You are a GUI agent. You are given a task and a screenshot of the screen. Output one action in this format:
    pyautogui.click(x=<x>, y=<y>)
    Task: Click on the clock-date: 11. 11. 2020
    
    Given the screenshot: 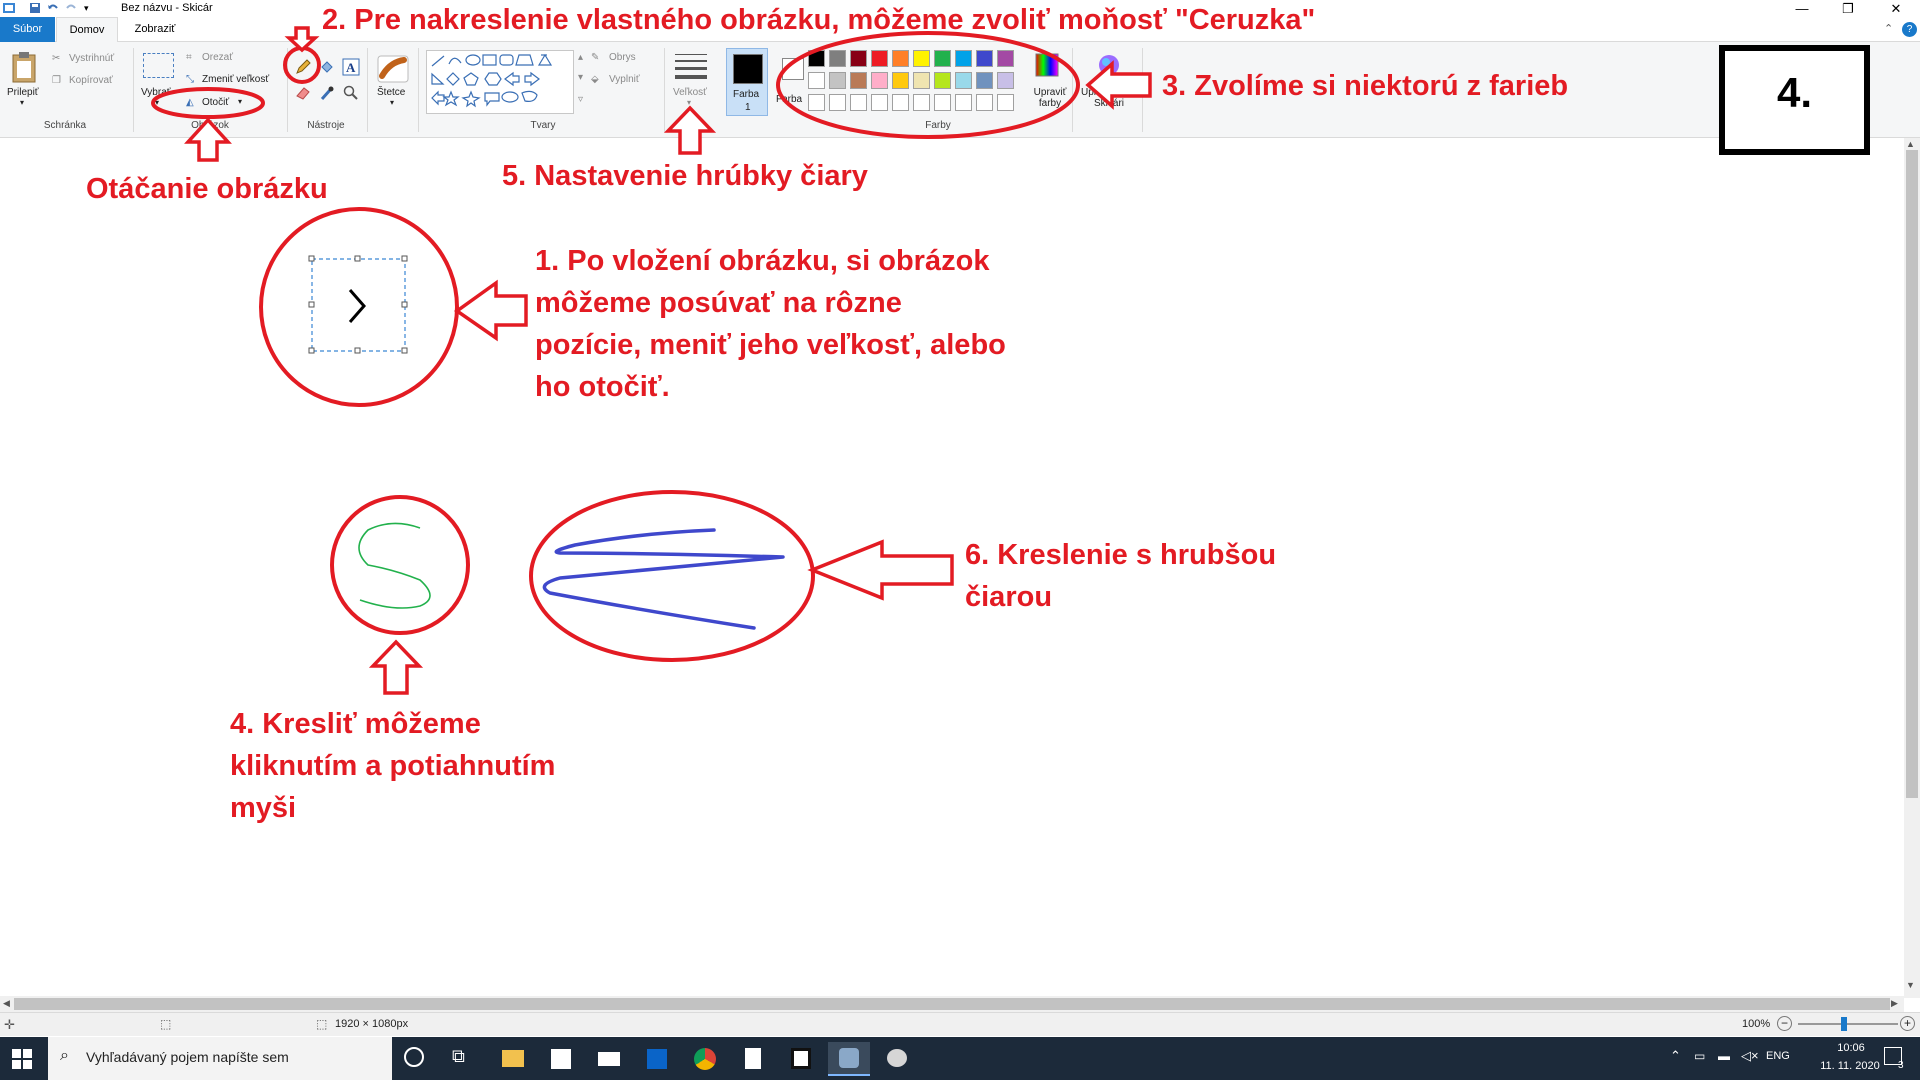 What is the action you would take?
    pyautogui.click(x=1850, y=1066)
    